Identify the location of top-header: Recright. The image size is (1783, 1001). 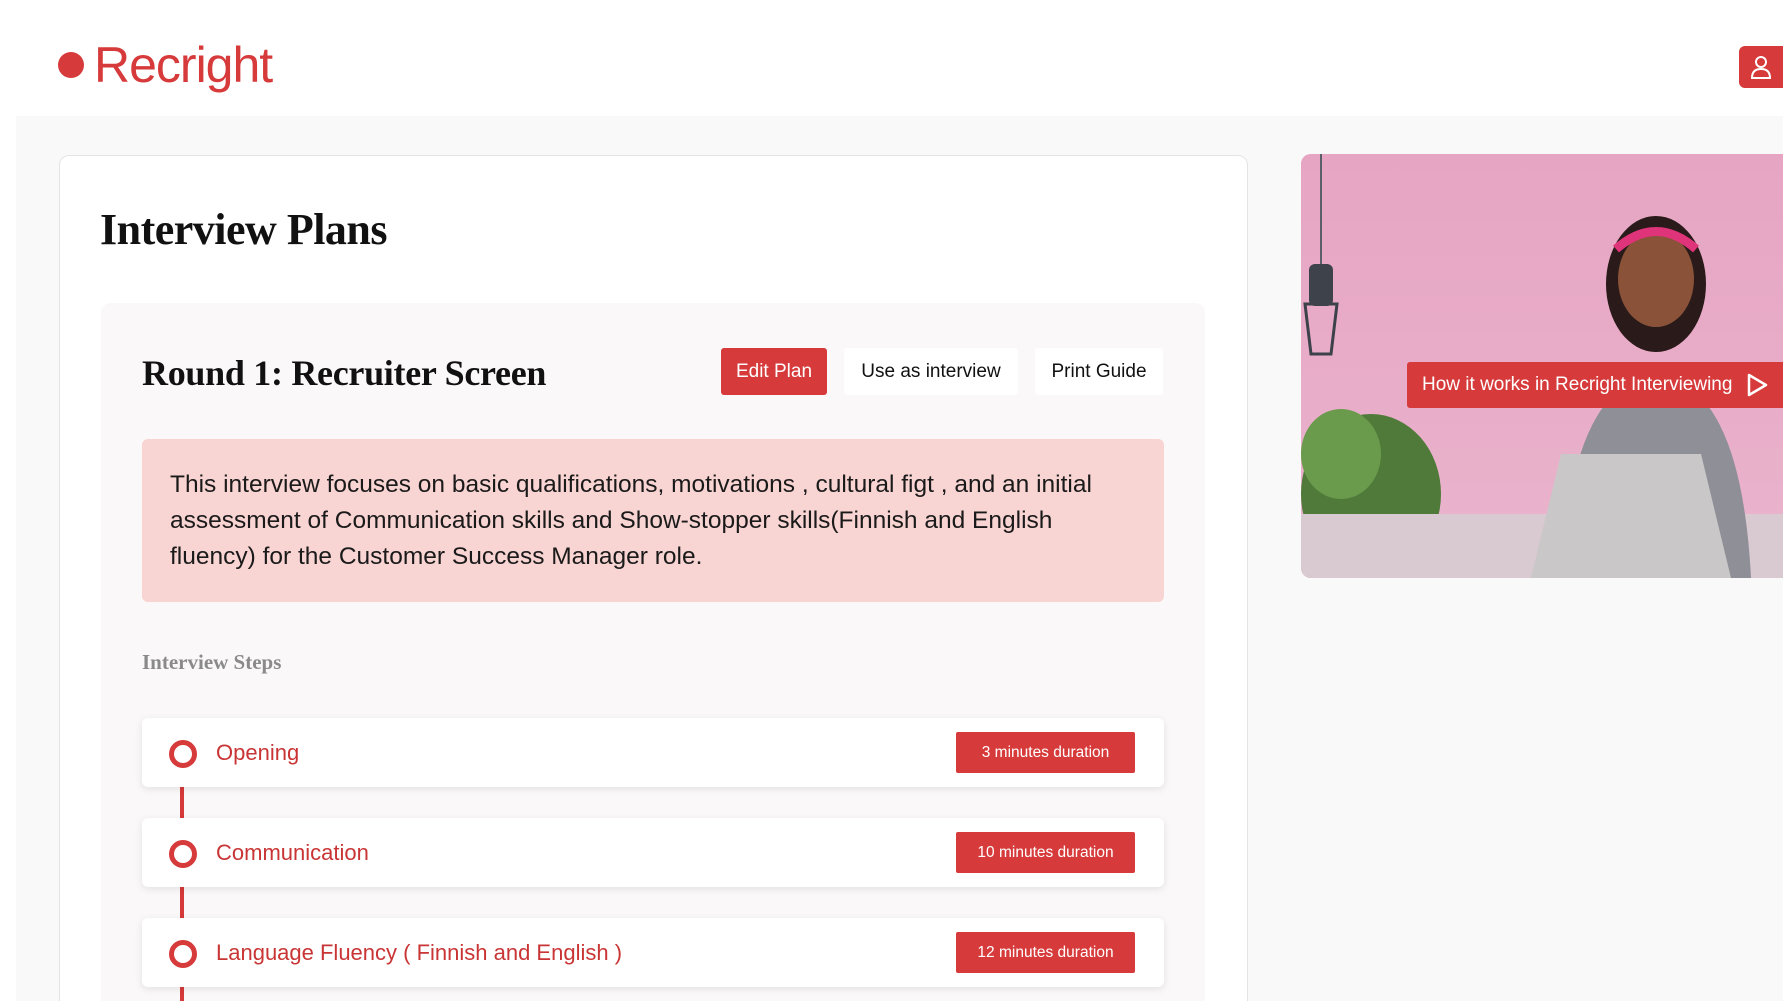
(891, 58).